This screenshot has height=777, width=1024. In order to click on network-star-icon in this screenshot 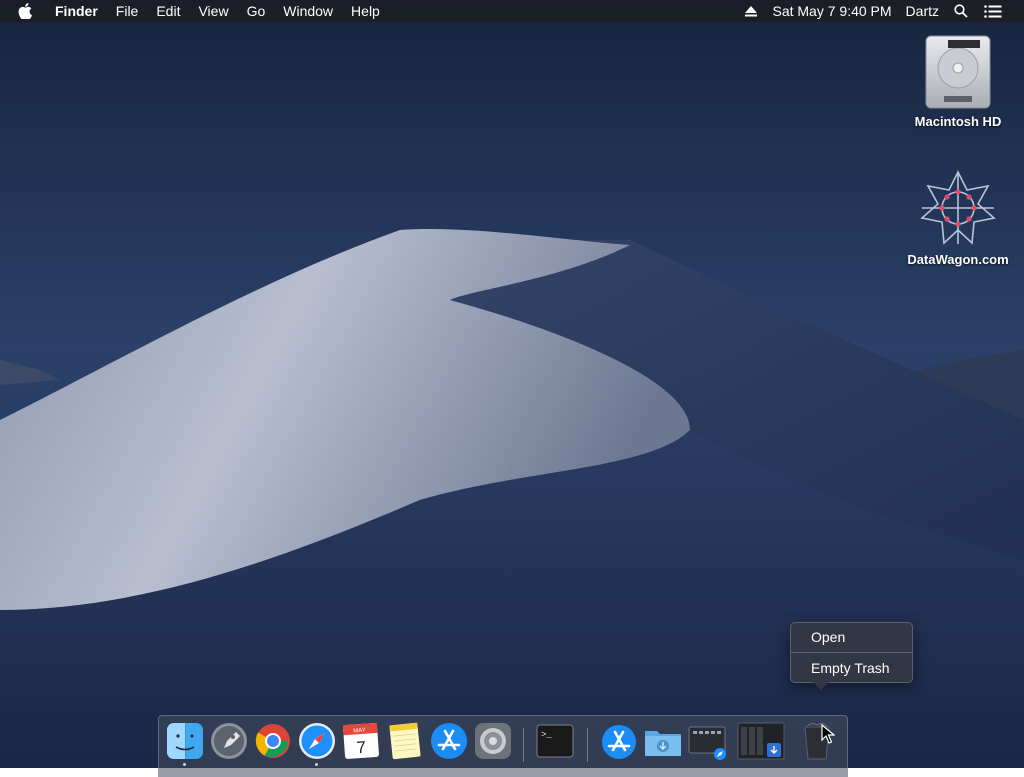, I will do `click(958, 208)`.